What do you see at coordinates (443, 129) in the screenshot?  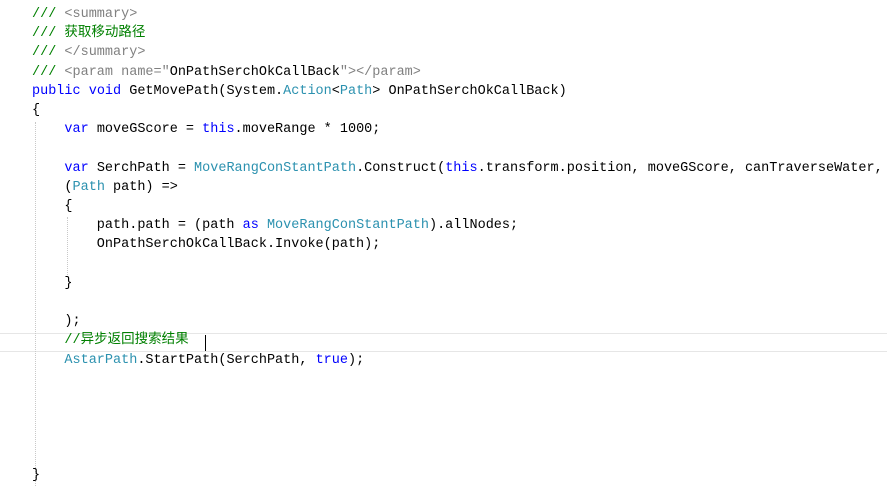 I see `code-line: var moveGScore = this.moveRange * 1000;` at bounding box center [443, 129].